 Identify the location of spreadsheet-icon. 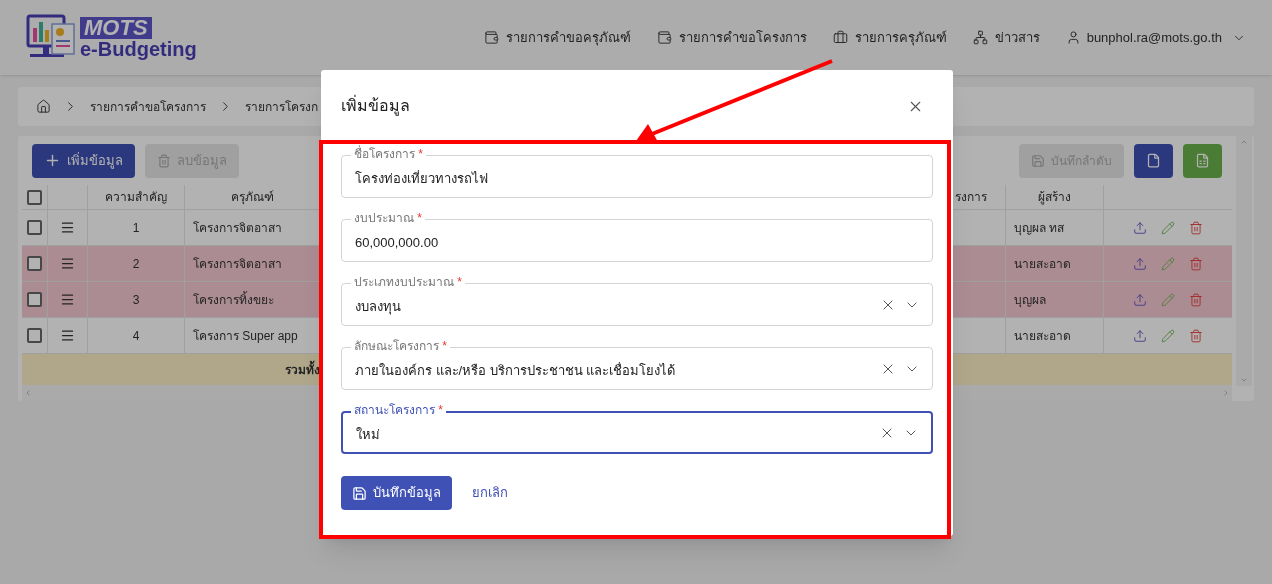
(1202, 160).